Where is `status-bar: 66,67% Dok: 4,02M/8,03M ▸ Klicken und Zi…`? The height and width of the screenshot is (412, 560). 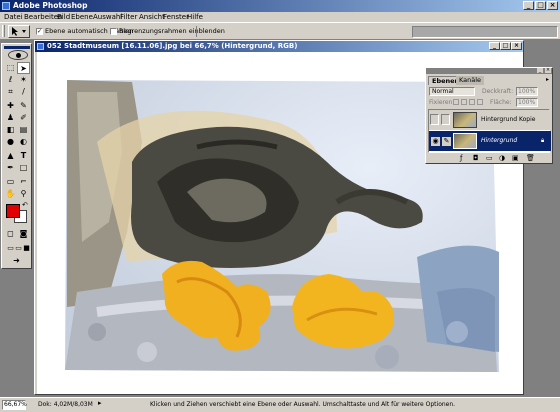 status-bar: 66,67% Dok: 4,02M/8,03M ▸ Klicken und Zi… is located at coordinates (280, 404).